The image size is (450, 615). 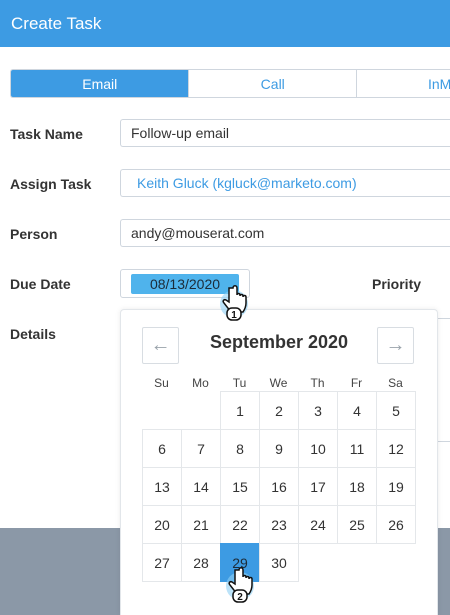 I want to click on calendar-day: 9, so click(x=279, y=448).